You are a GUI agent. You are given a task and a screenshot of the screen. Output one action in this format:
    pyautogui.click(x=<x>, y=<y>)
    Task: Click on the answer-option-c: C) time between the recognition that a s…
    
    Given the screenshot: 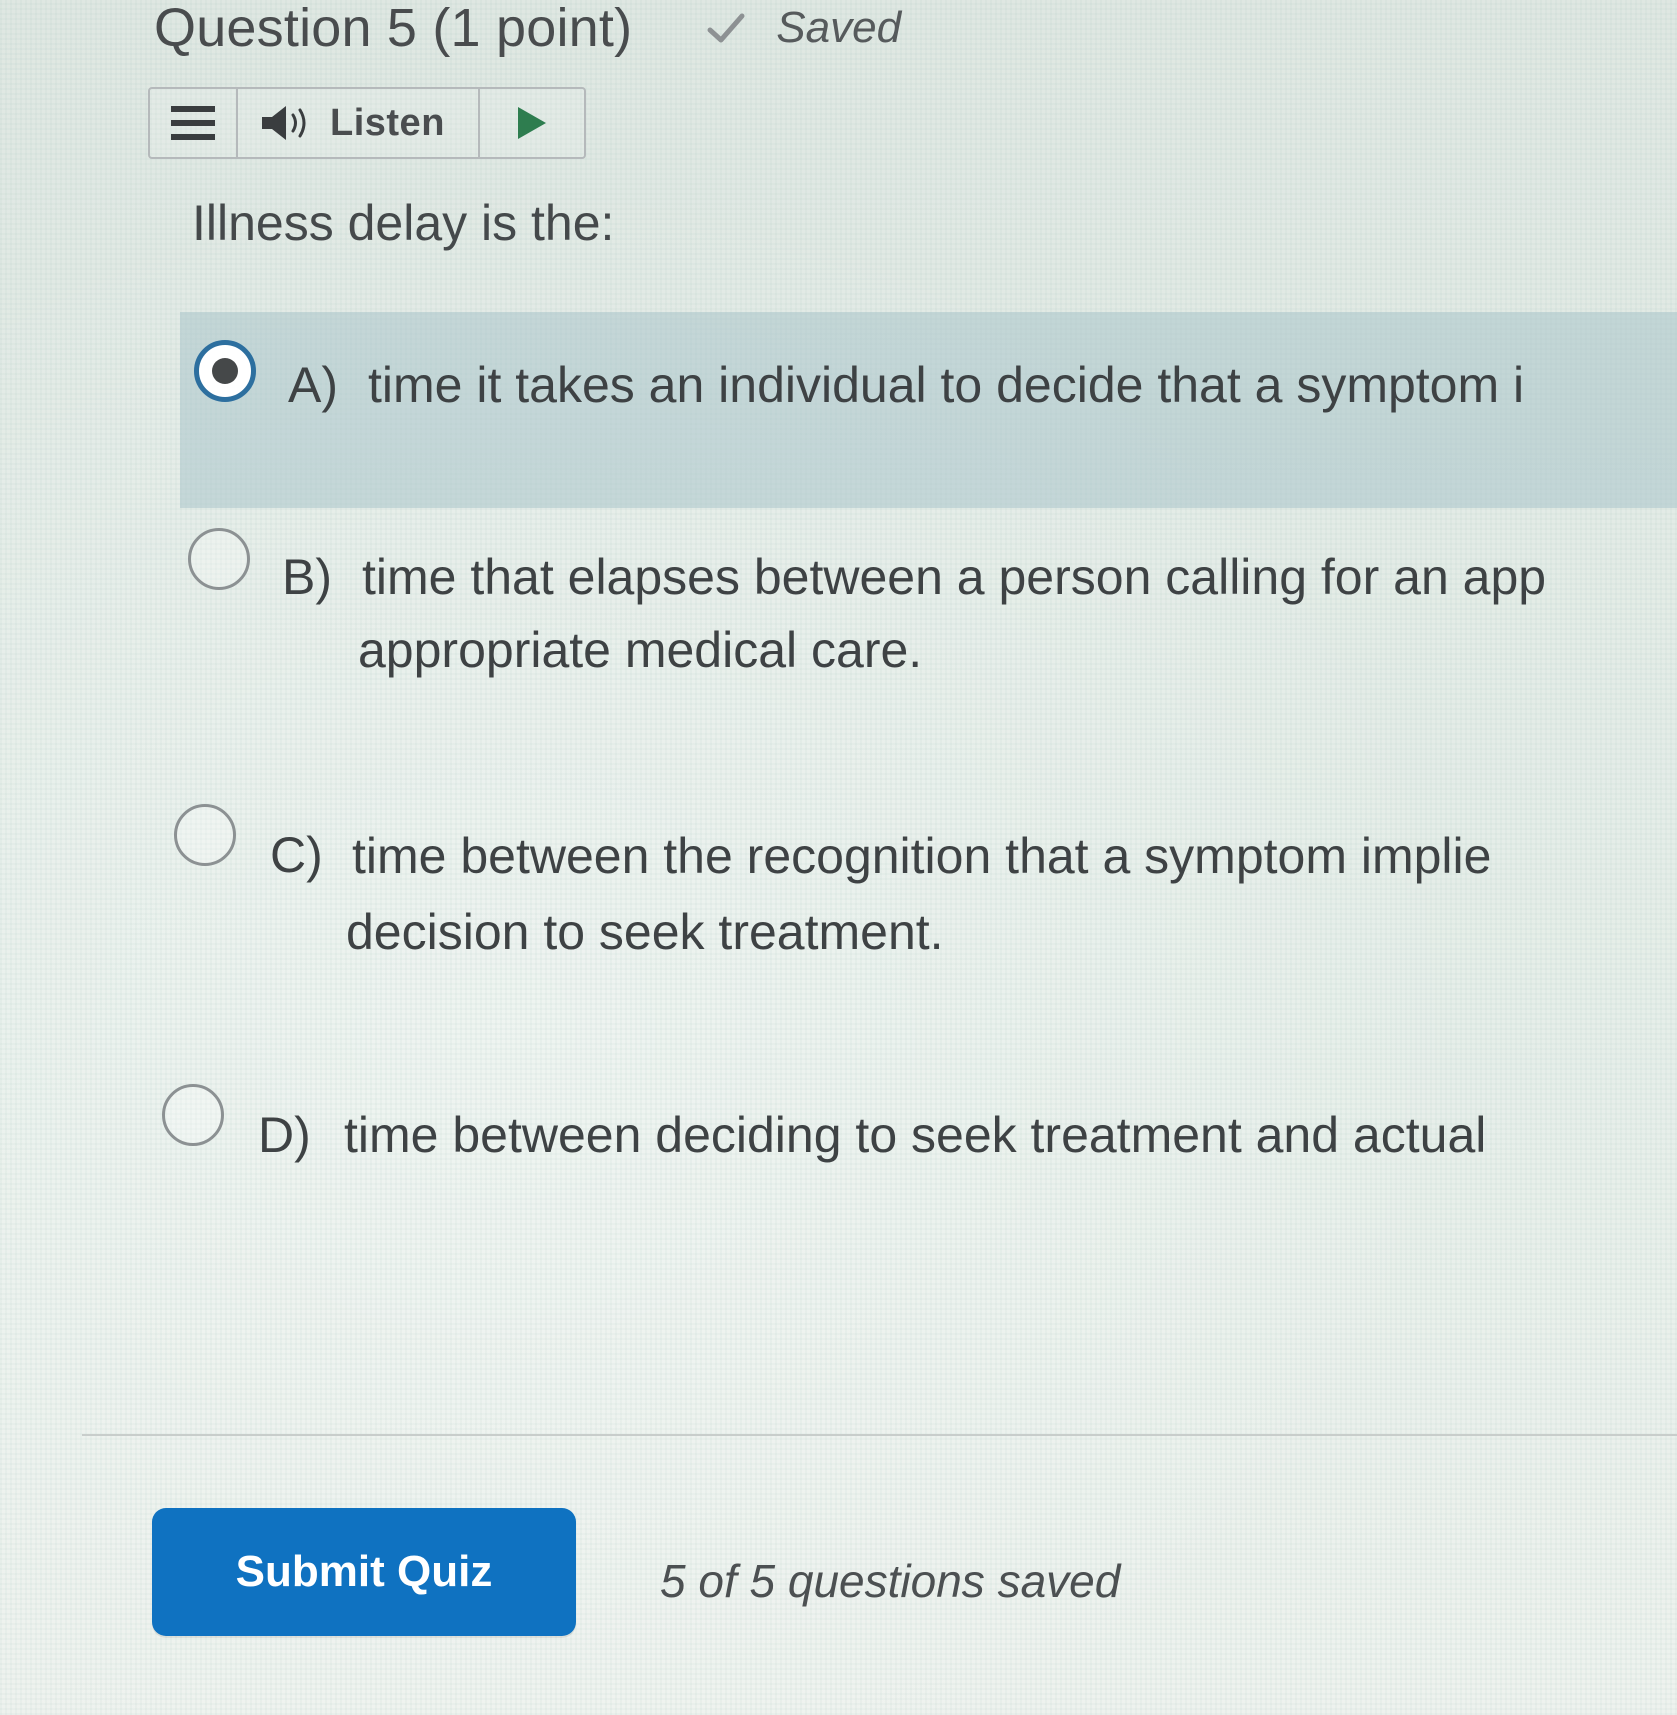 What is the action you would take?
    pyautogui.click(x=923, y=891)
    